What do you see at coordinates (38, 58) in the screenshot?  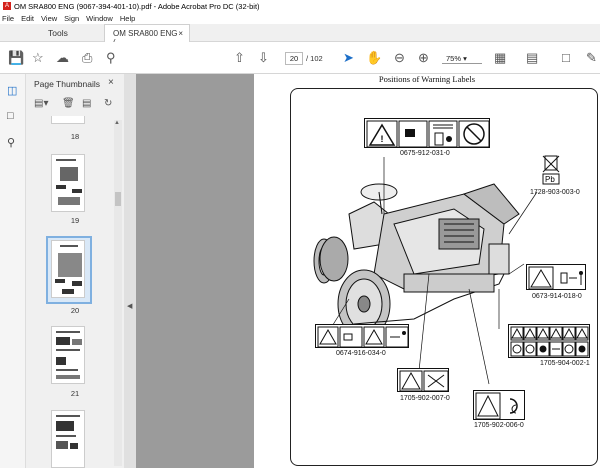 I see `bookmark-star-icon: ☆` at bounding box center [38, 58].